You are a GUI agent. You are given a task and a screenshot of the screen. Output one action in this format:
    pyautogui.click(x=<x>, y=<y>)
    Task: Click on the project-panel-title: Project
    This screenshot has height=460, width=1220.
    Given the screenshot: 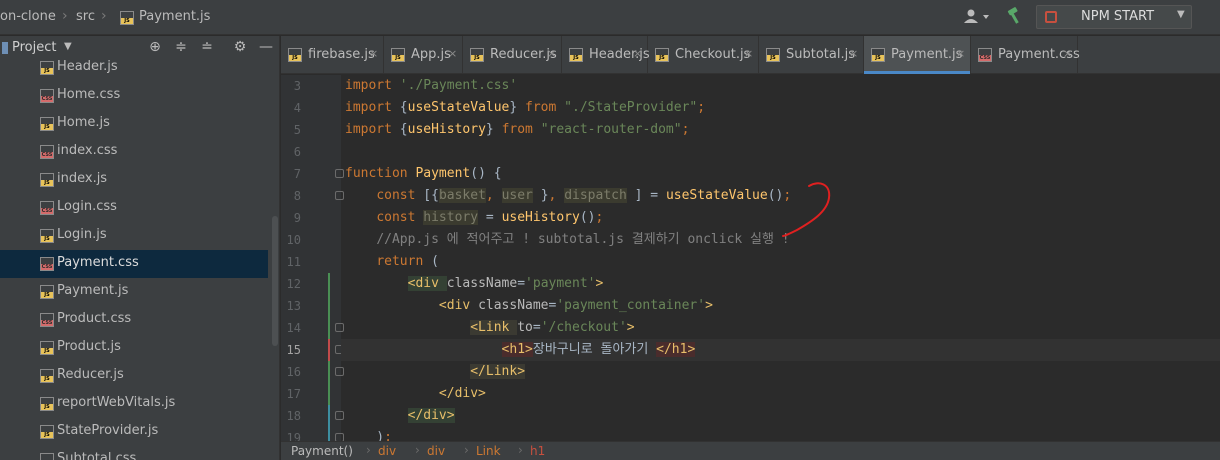 What is the action you would take?
    pyautogui.click(x=34, y=47)
    